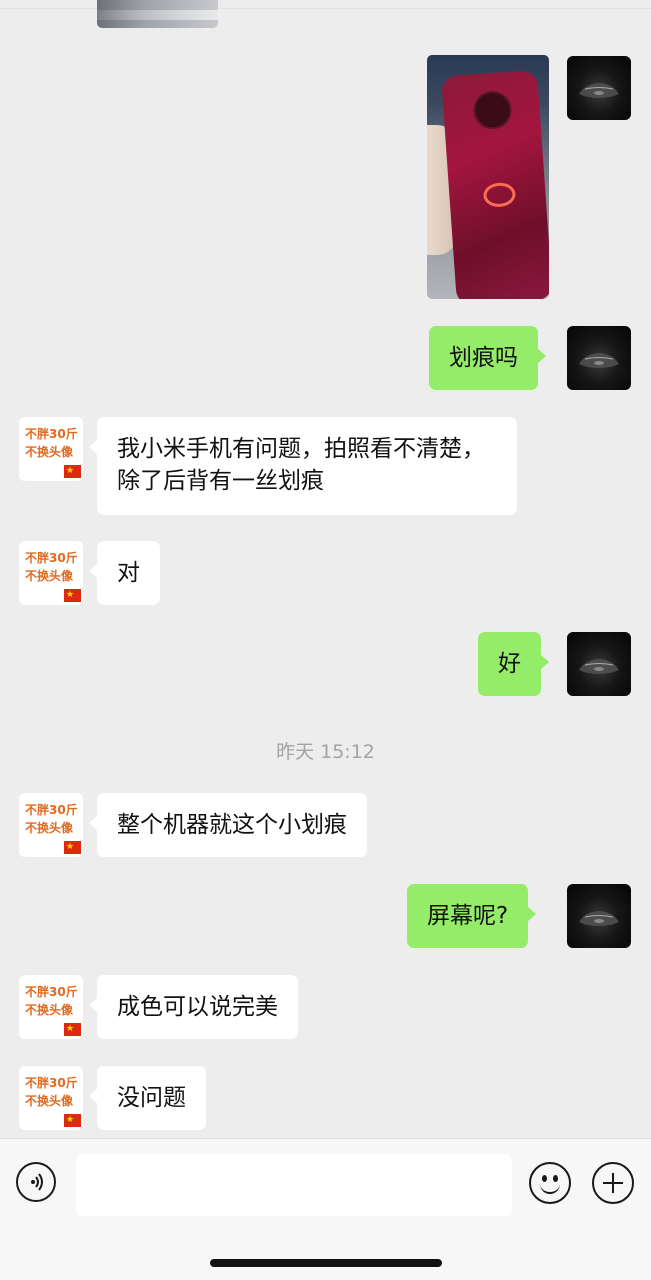 The image size is (651, 1280). Describe the element at coordinates (513, 664) in the screenshot. I see `outgoing-message: 好` at that location.